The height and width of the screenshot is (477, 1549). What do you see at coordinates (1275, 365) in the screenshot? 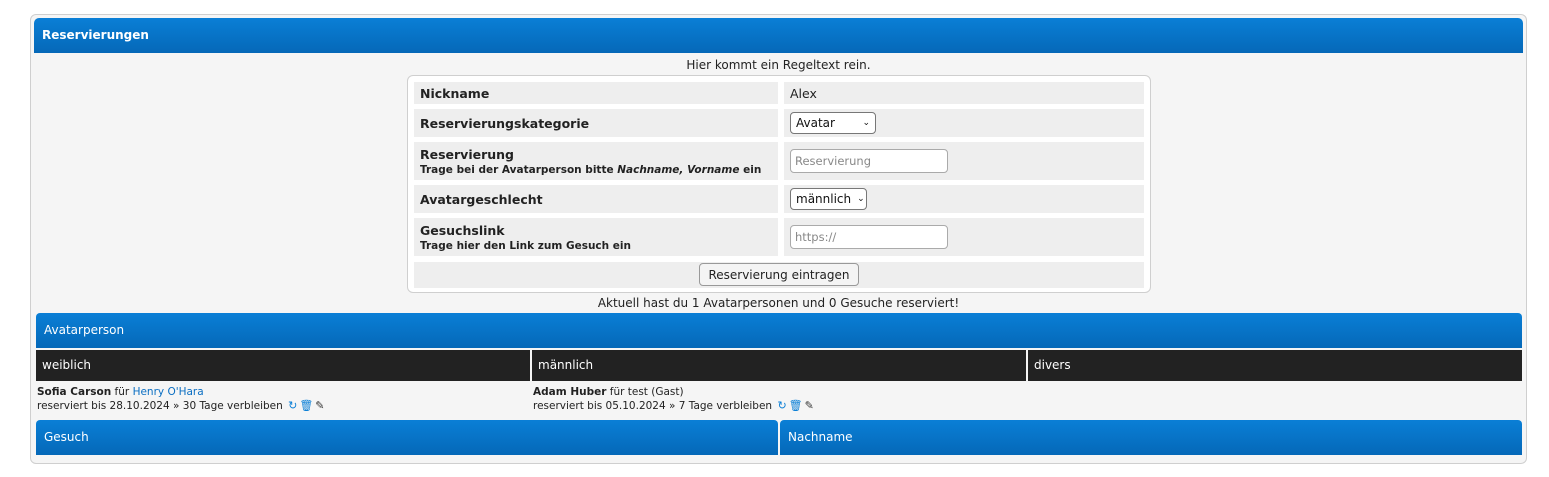
I see `column-header-diverse: divers` at bounding box center [1275, 365].